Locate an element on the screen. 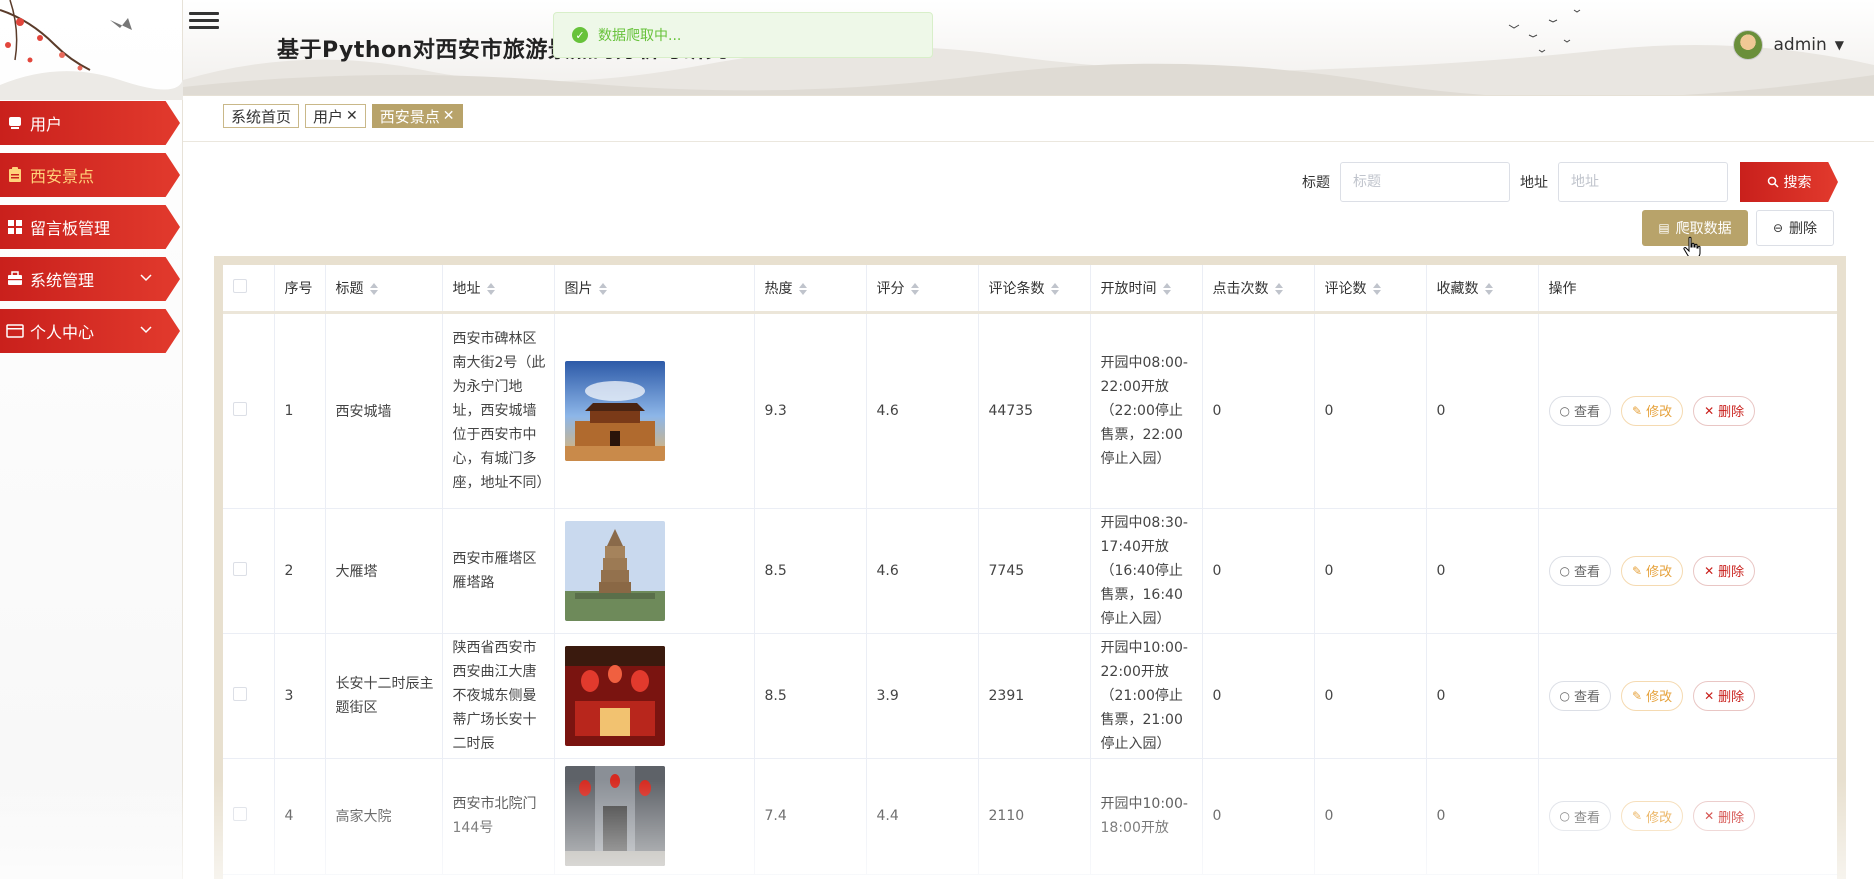 The width and height of the screenshot is (1874, 879). grid-icon is located at coordinates (15, 227).